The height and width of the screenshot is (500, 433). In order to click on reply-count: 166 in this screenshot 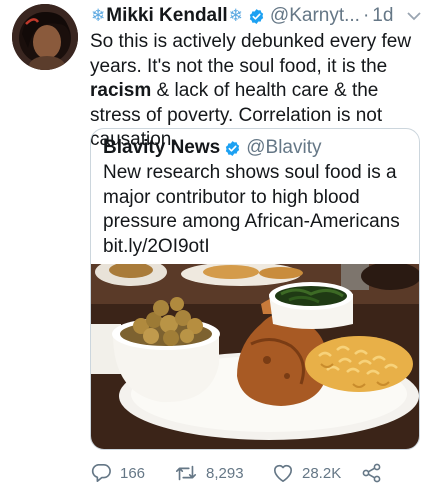, I will do `click(133, 473)`.